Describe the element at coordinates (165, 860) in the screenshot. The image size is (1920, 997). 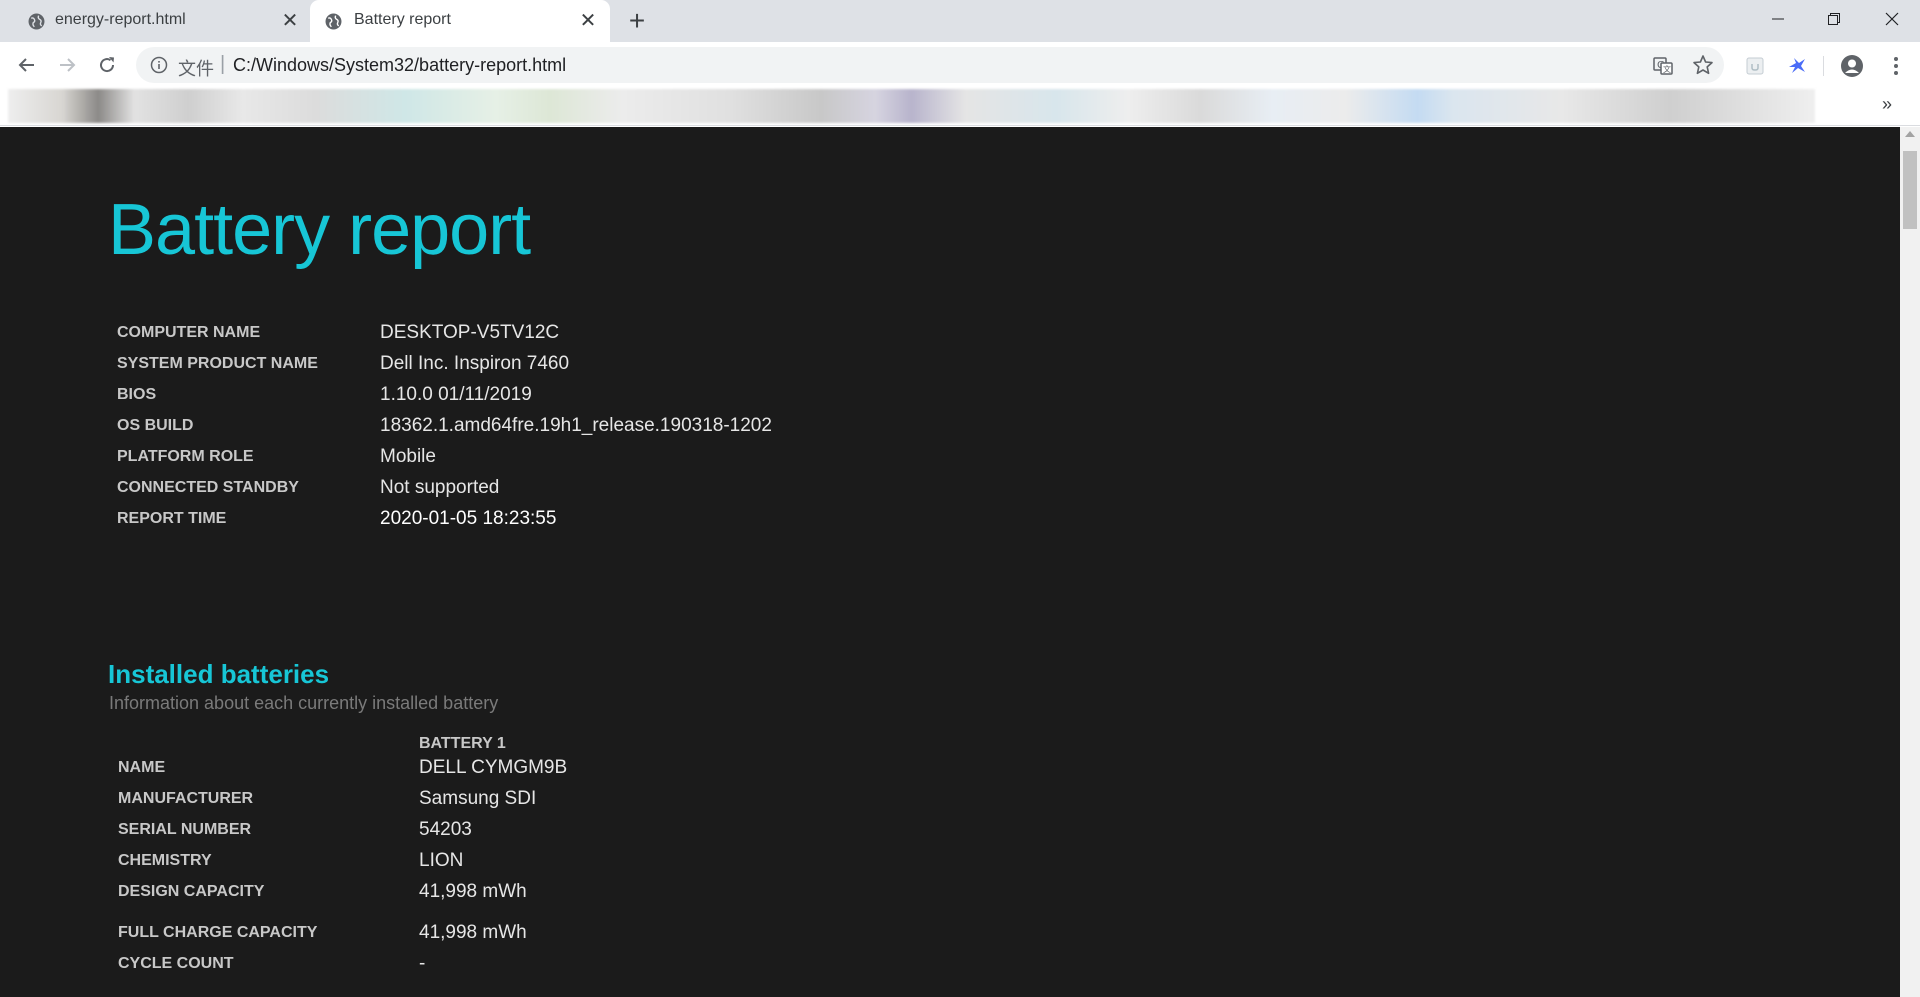
I see `battery-label: CHEMISTRY` at that location.